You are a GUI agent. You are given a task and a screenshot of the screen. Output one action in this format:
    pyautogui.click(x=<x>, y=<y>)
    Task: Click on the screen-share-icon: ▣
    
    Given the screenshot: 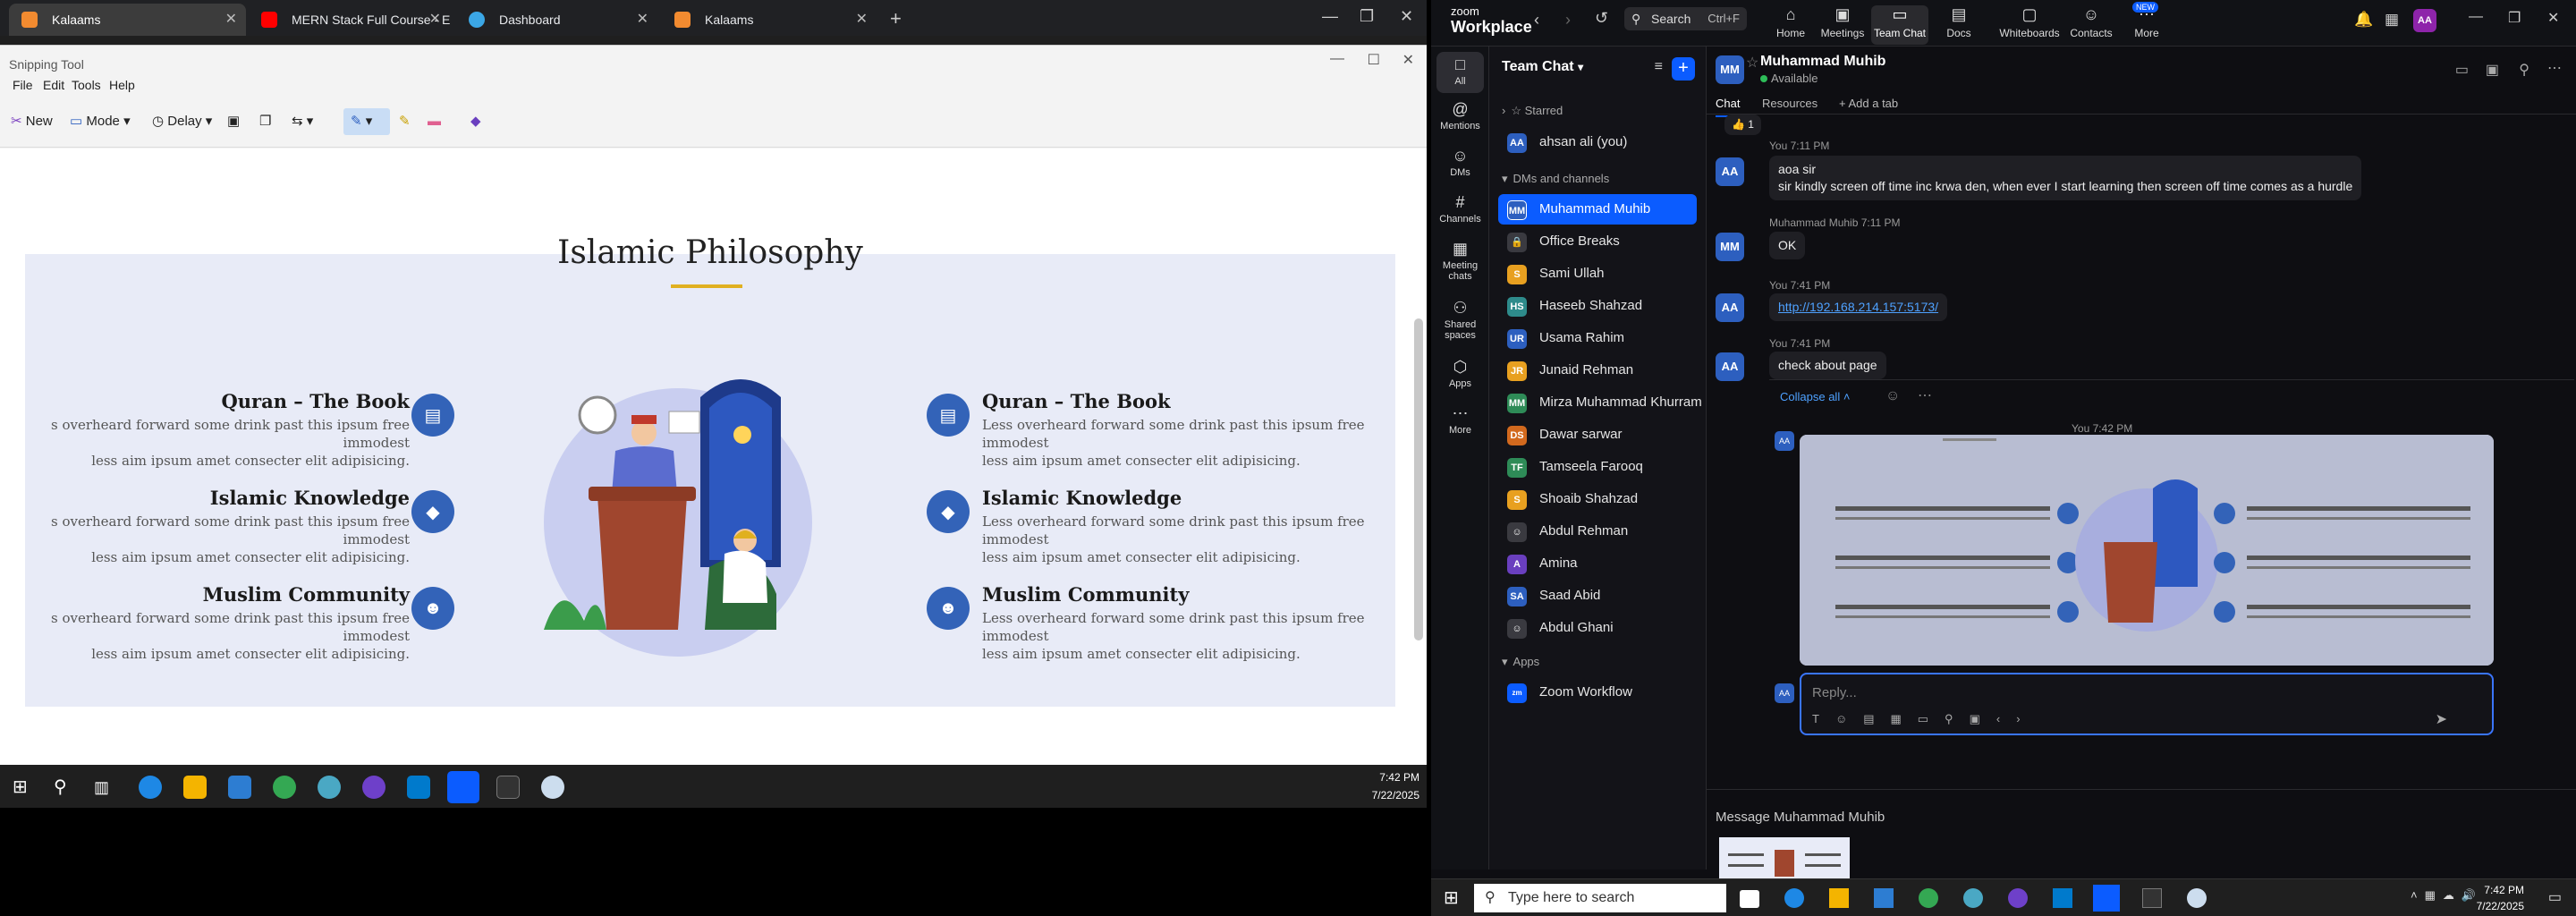 What is the action you would take?
    pyautogui.click(x=2492, y=70)
    